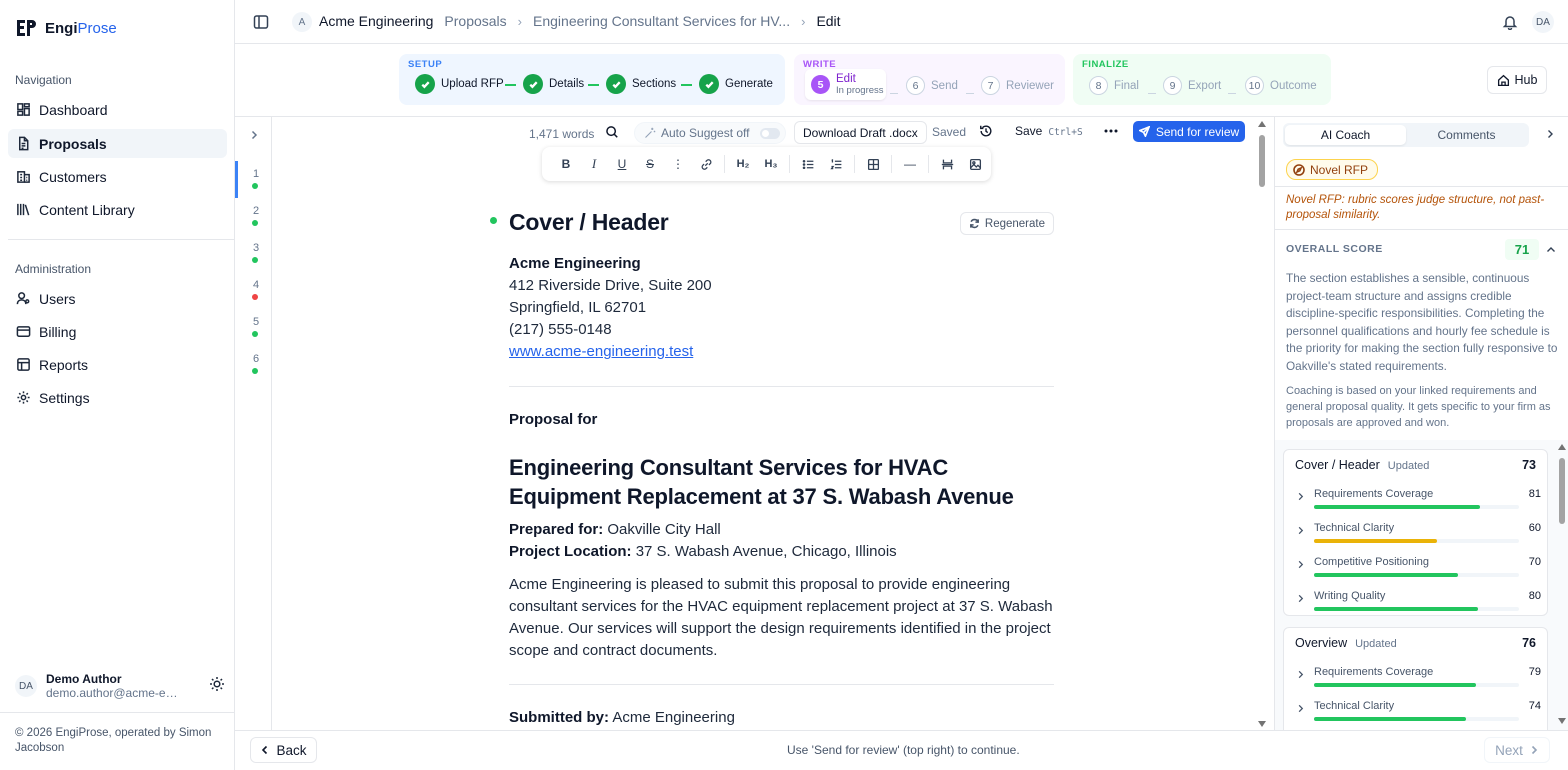 The width and height of the screenshot is (1568, 770). Describe the element at coordinates (610, 352) in the screenshot. I see `website-link: www.acme-engineering.test` at that location.